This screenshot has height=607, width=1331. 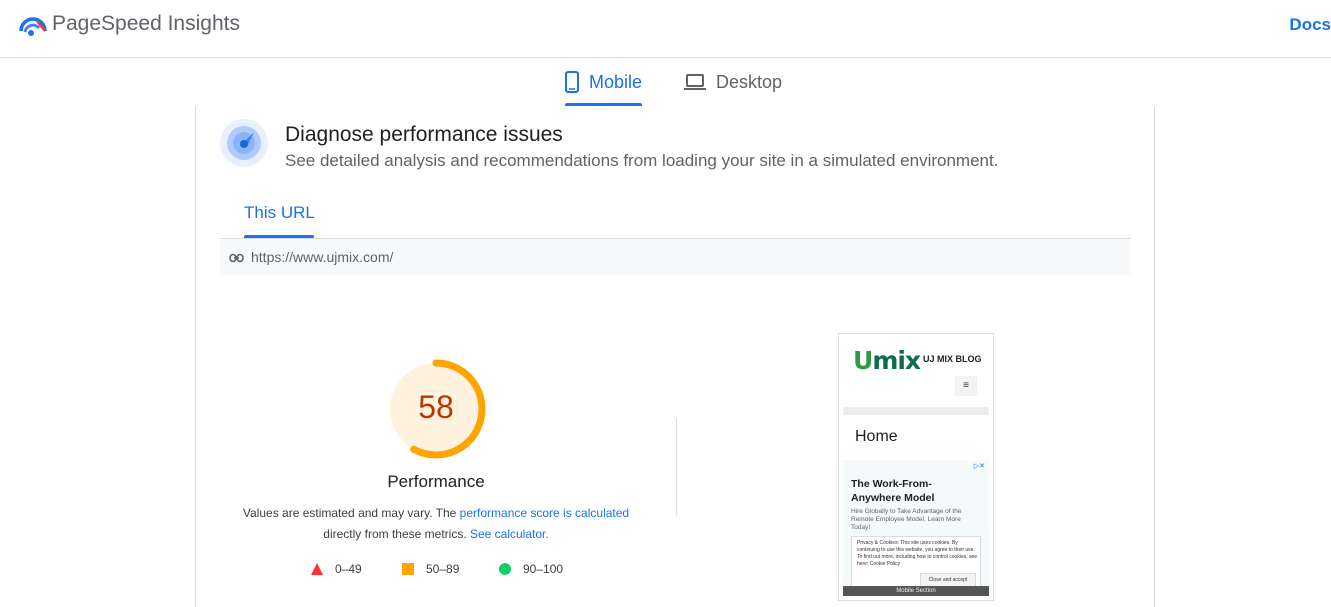 What do you see at coordinates (348, 569) in the screenshot?
I see `legend-fail-range: 0–49` at bounding box center [348, 569].